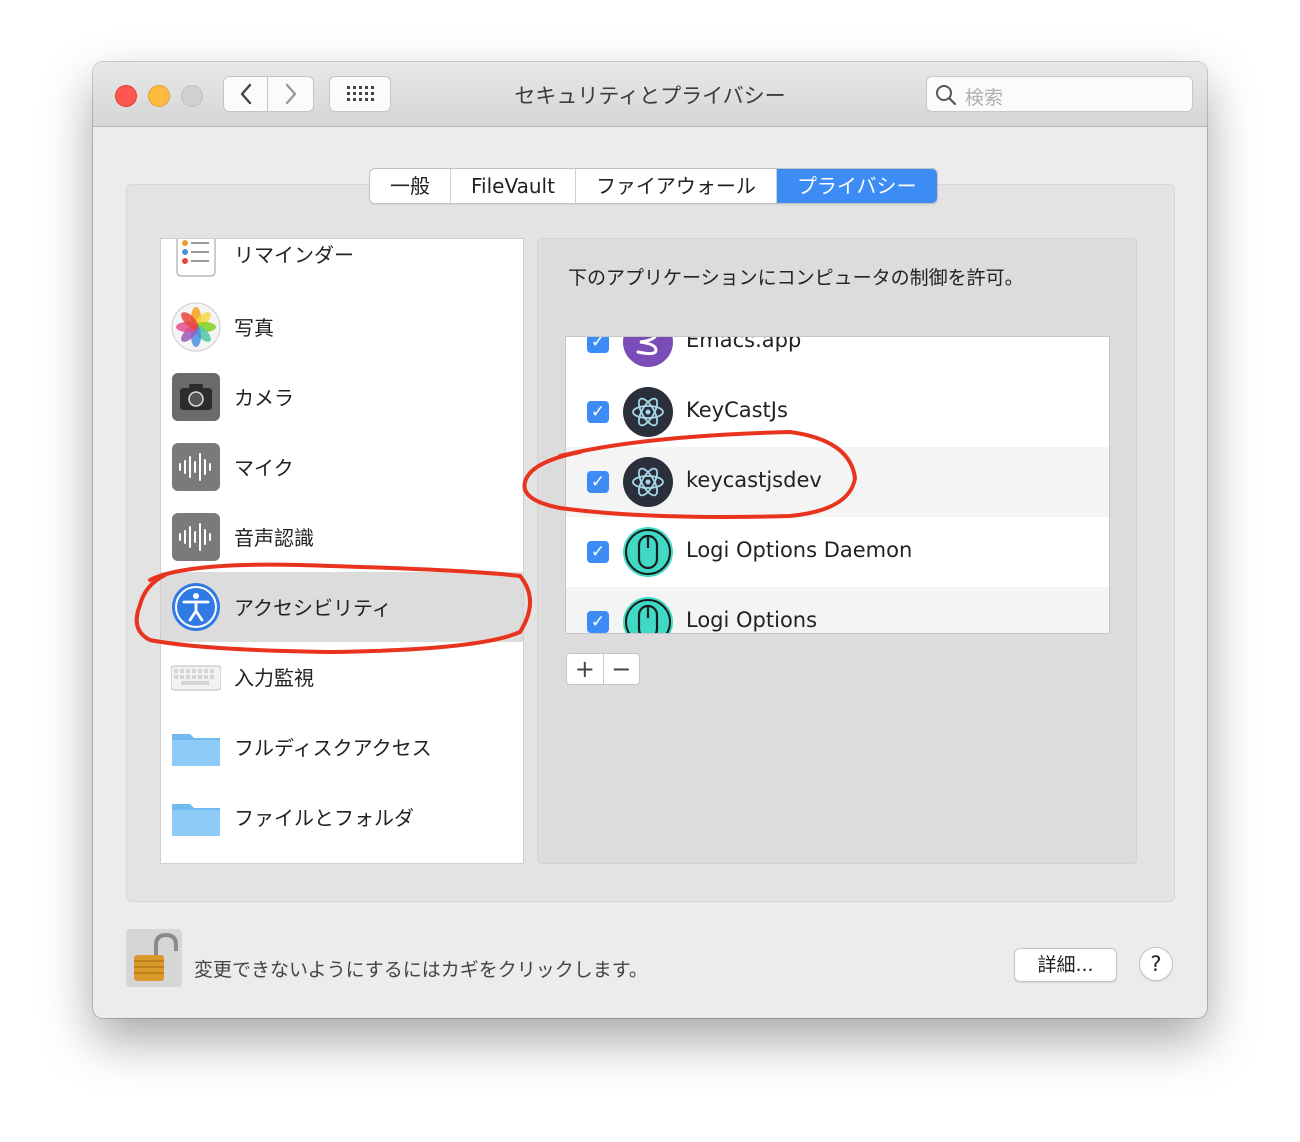  I want to click on app-row-keycastjsdev: ✓ keycastjsdev, so click(837, 482).